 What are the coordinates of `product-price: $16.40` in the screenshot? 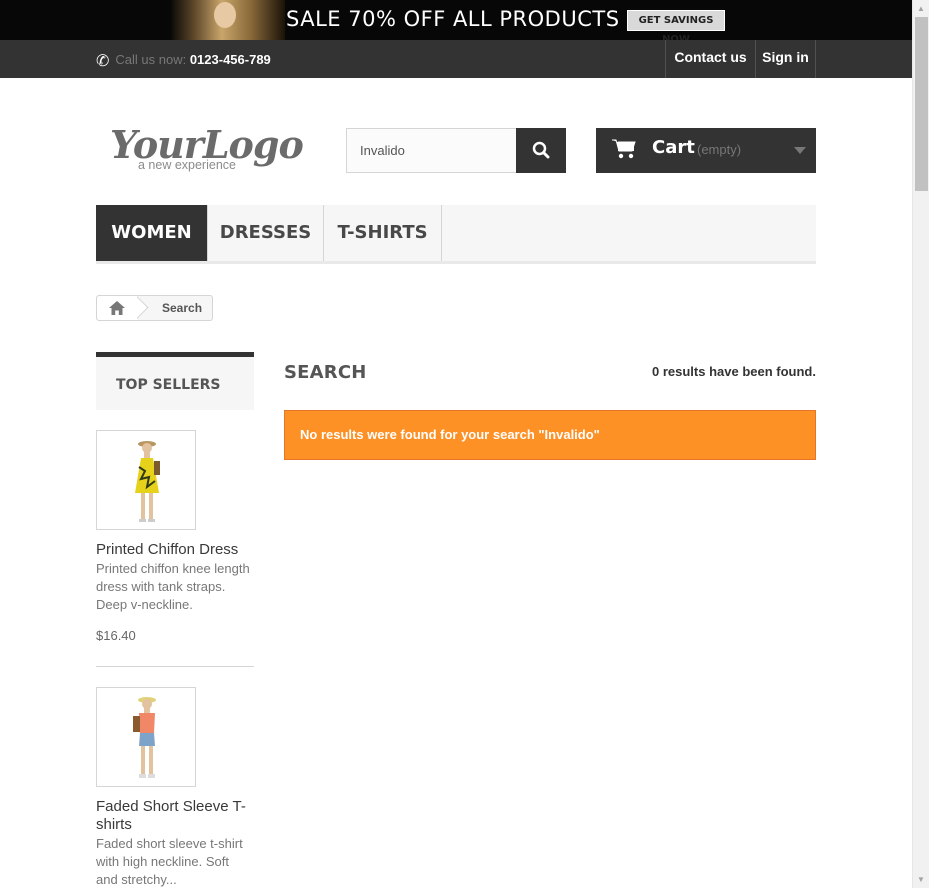 It's located at (116, 635).